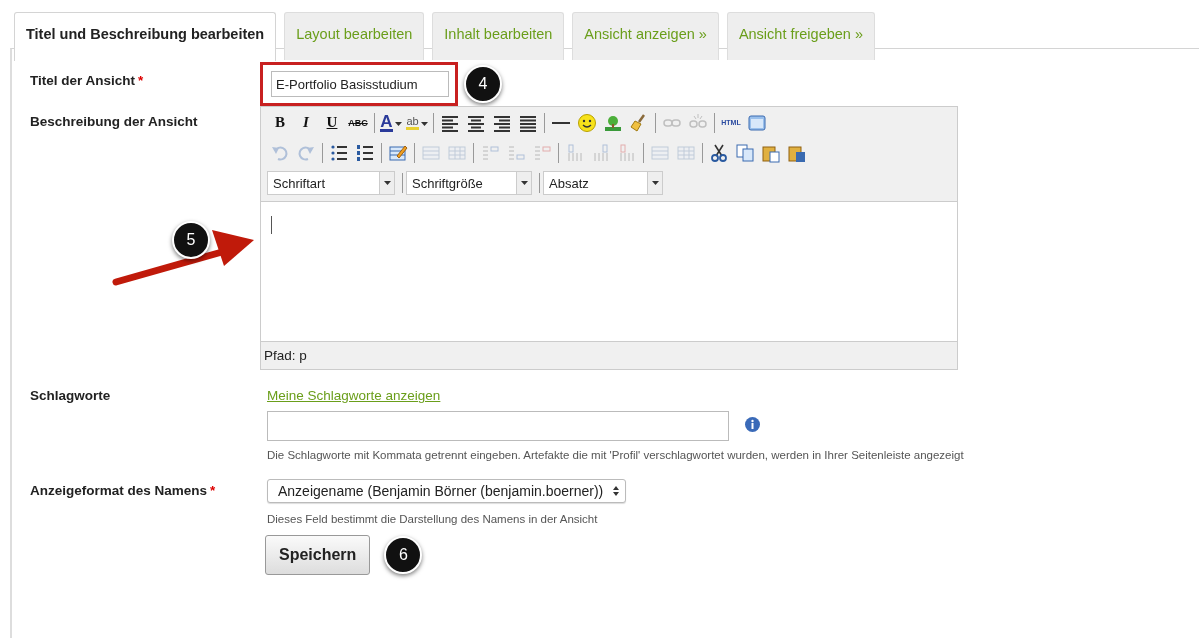  Describe the element at coordinates (447, 491) in the screenshot. I see `name-format-select: Anzeigename (Benjamin Börner (benjamin.boerner))` at that location.